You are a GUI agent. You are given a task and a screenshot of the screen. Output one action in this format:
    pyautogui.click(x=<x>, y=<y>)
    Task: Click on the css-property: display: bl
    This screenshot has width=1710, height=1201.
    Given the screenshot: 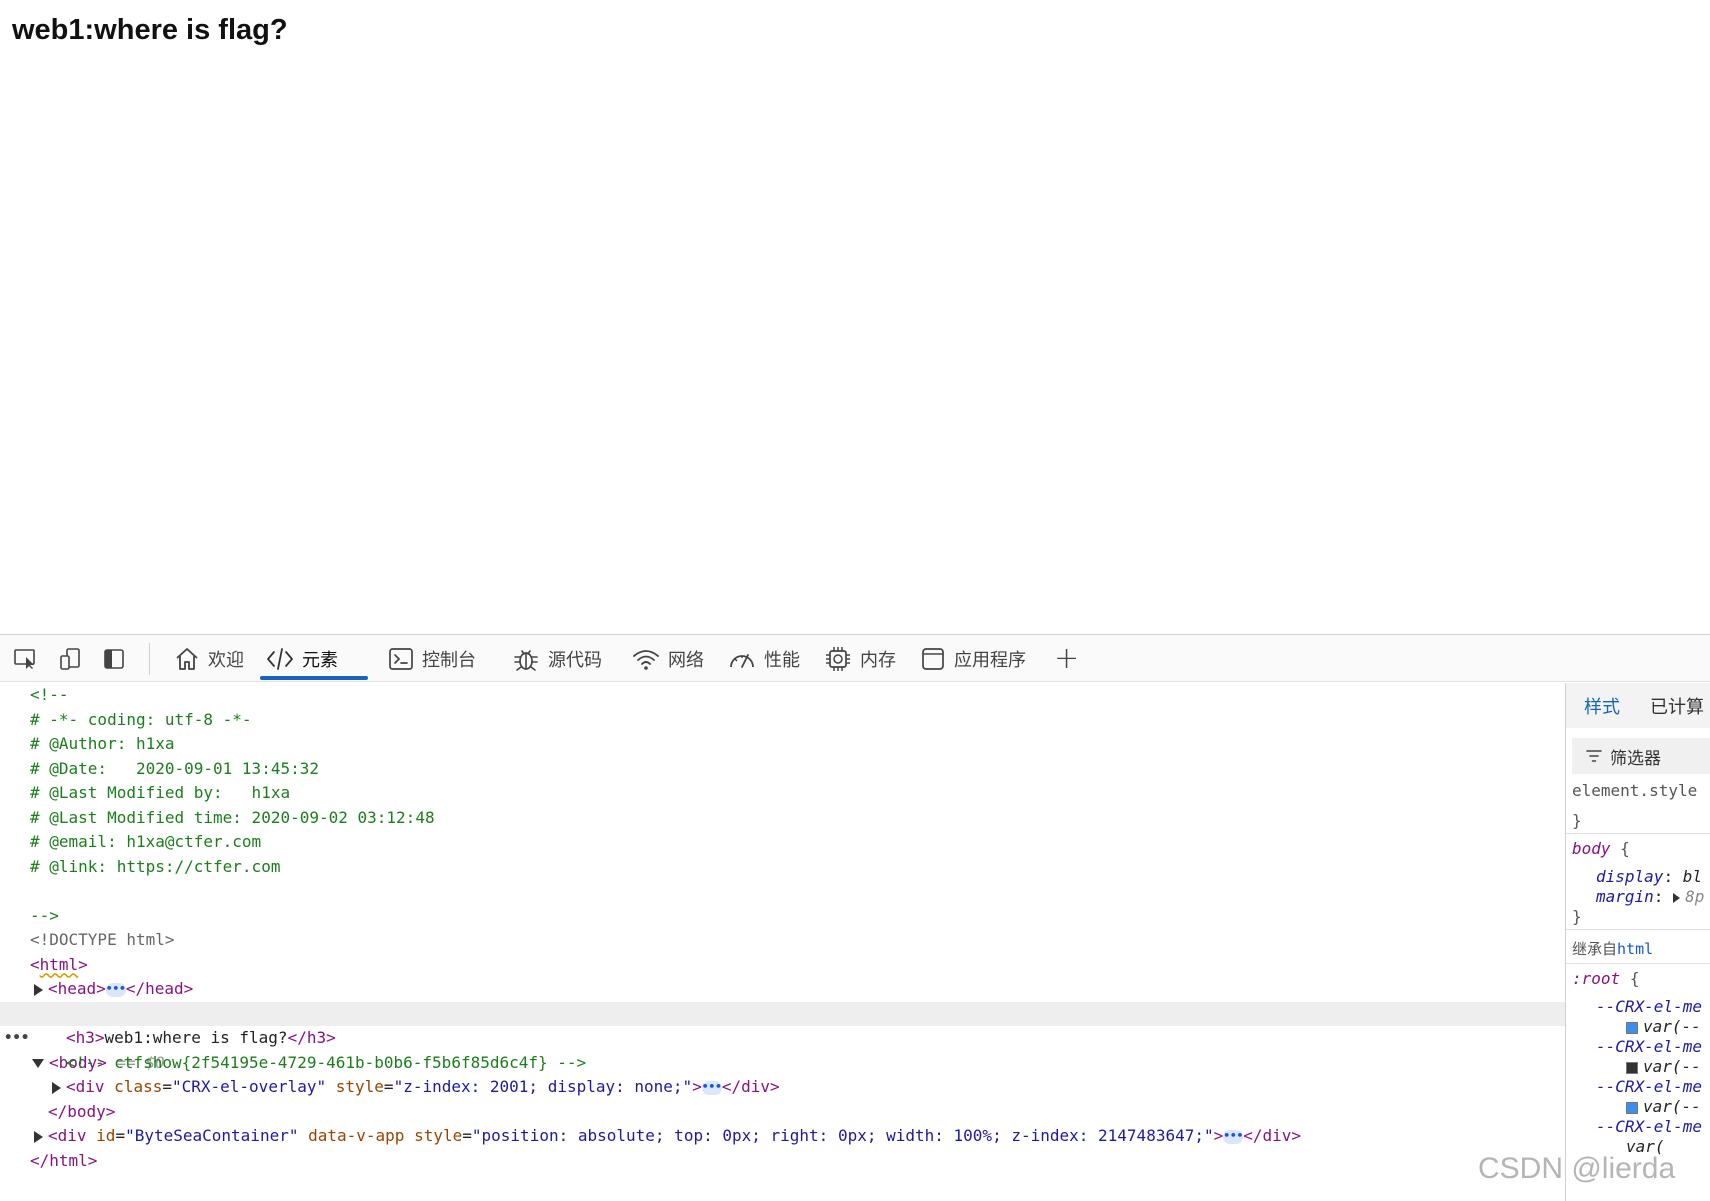 What is the action you would take?
    pyautogui.click(x=1649, y=876)
    